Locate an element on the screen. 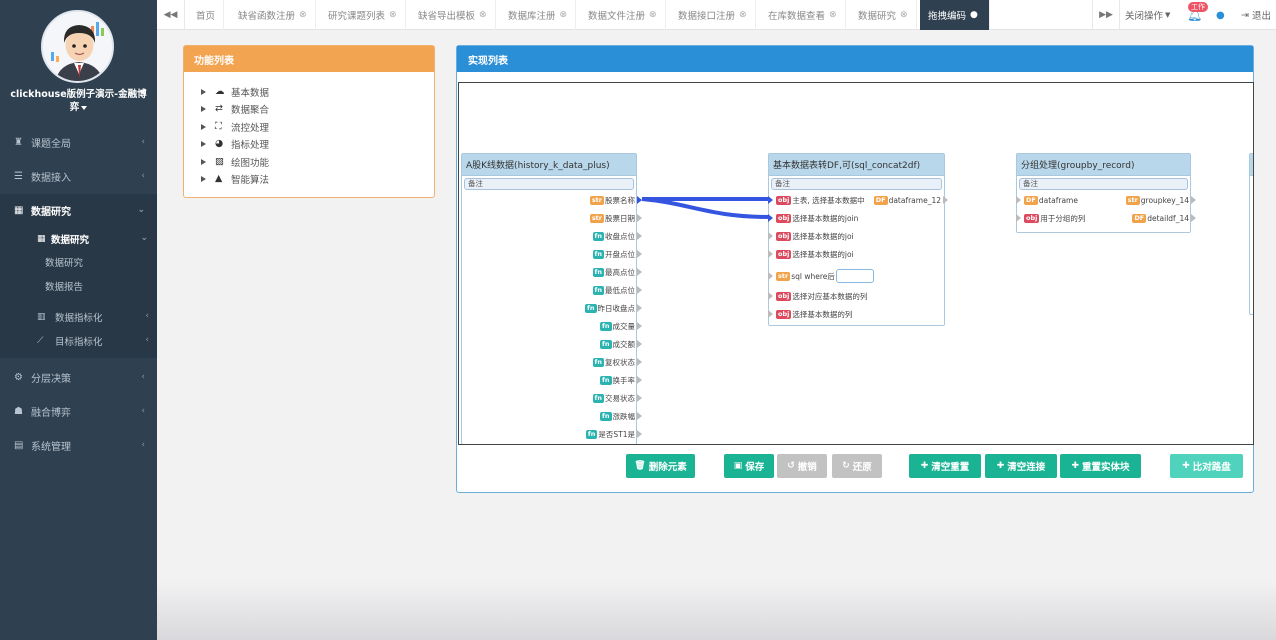 The width and height of the screenshot is (1276, 640). output-port: fn 最高点位 is located at coordinates (617, 272).